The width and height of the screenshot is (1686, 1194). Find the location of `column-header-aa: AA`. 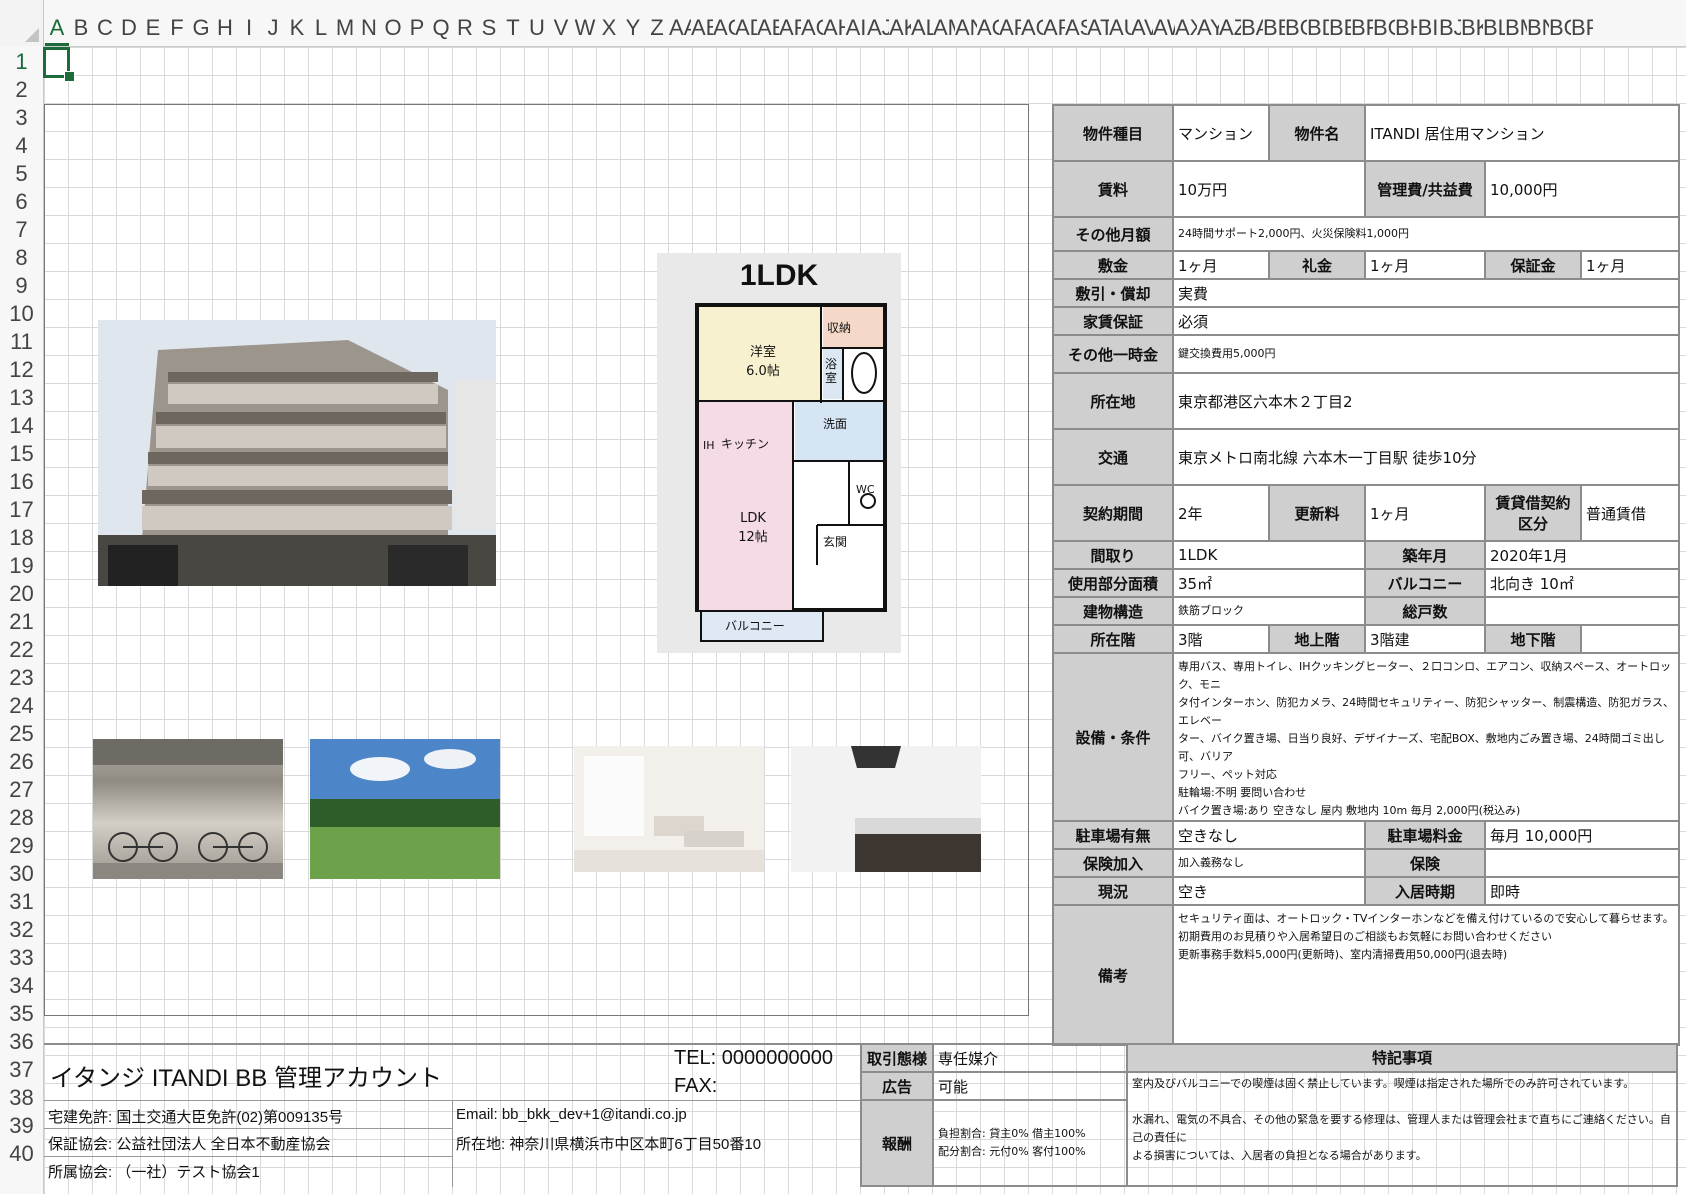

column-header-aa: AA is located at coordinates (680, 23).